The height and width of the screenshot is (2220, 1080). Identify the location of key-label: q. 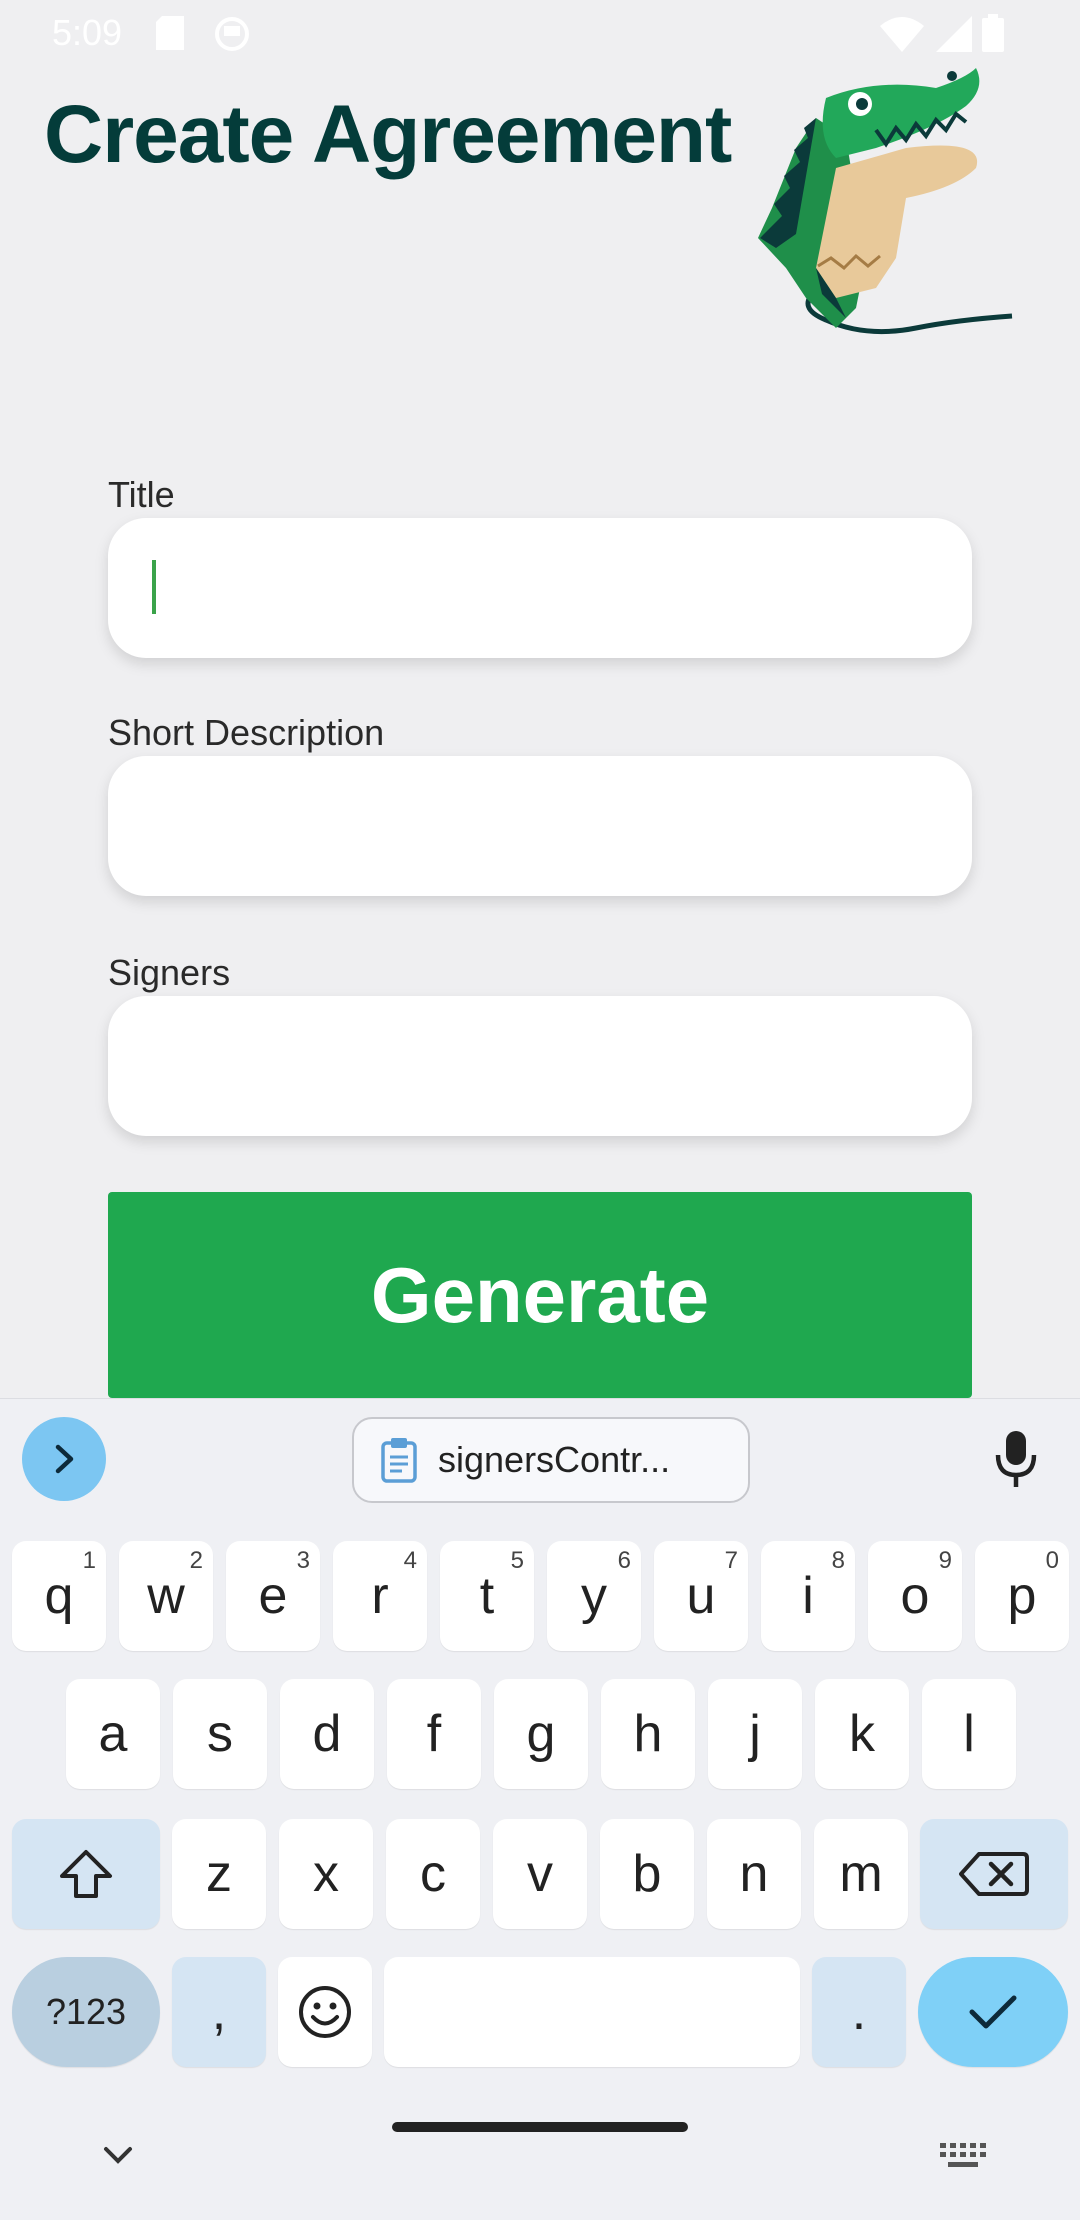
(59, 1596).